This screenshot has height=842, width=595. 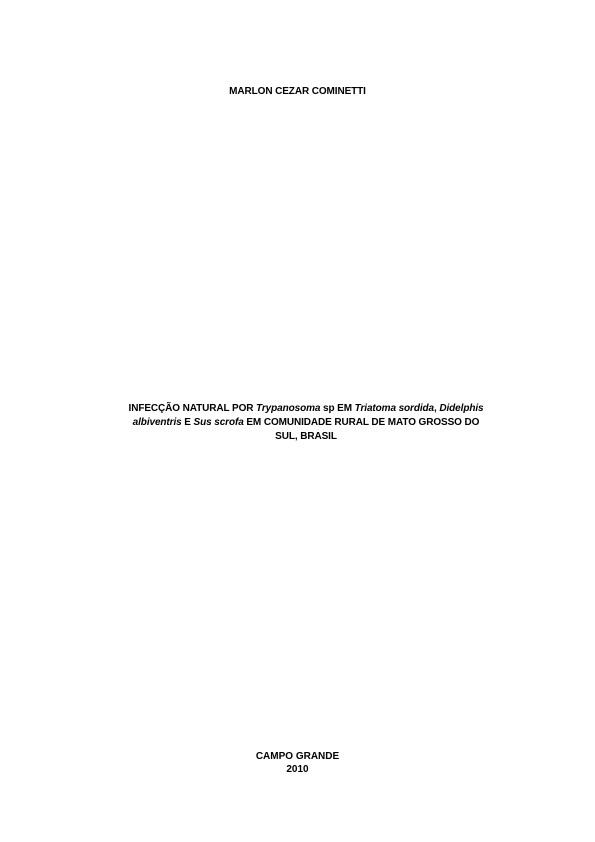 I want to click on title-text: E, so click(x=187, y=422).